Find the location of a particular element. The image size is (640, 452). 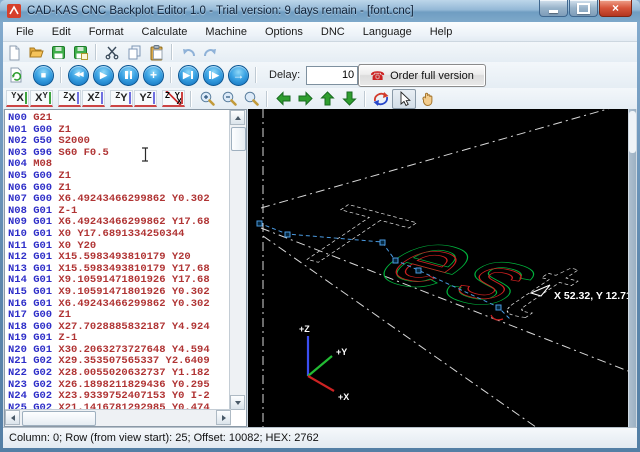

copy-button is located at coordinates (134, 52).